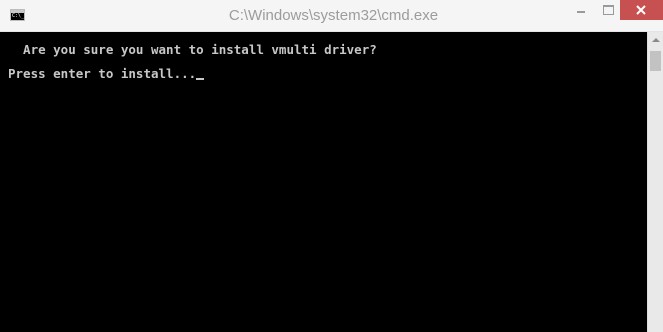  I want to click on window-title: C:\Windows\system32\cmd.exe, so click(333, 15).